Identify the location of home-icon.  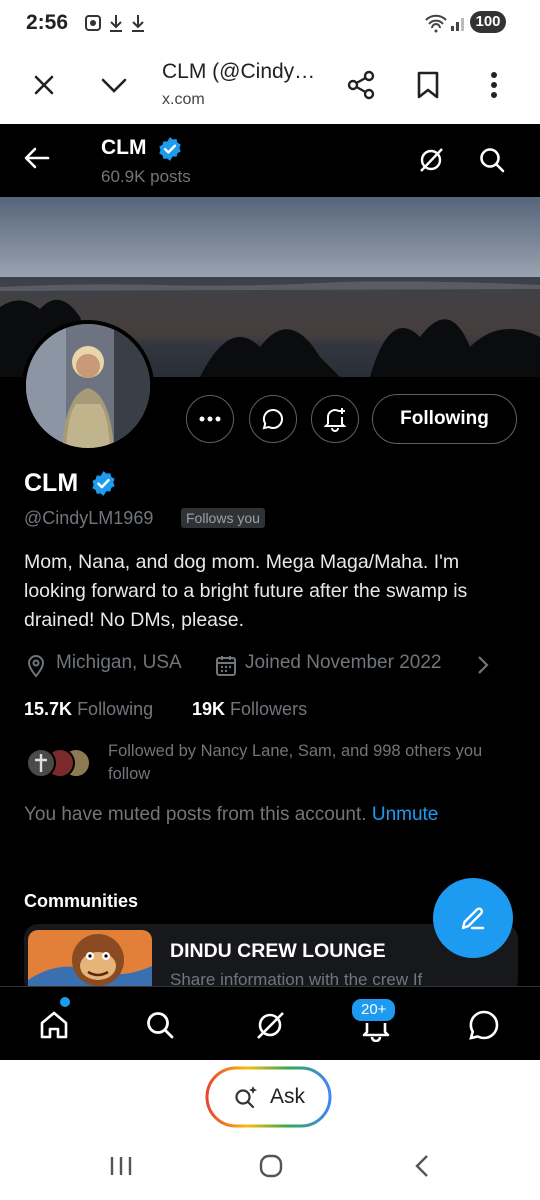
(54, 1025).